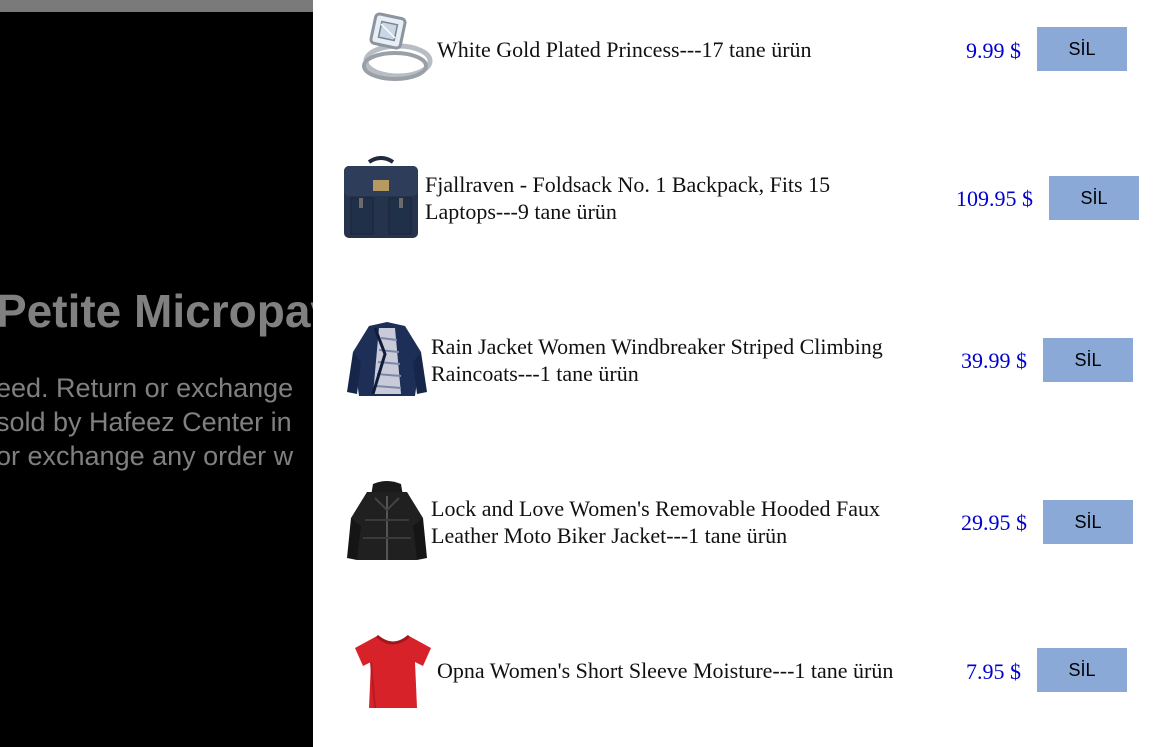 This screenshot has height=747, width=1159. I want to click on red-tshirt-icon, so click(393, 671).